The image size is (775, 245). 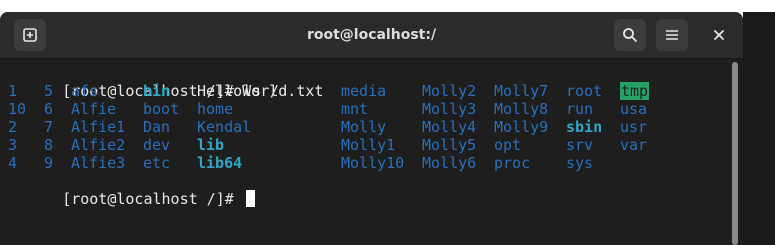 I want to click on directory-entry: Dan, so click(x=157, y=127).